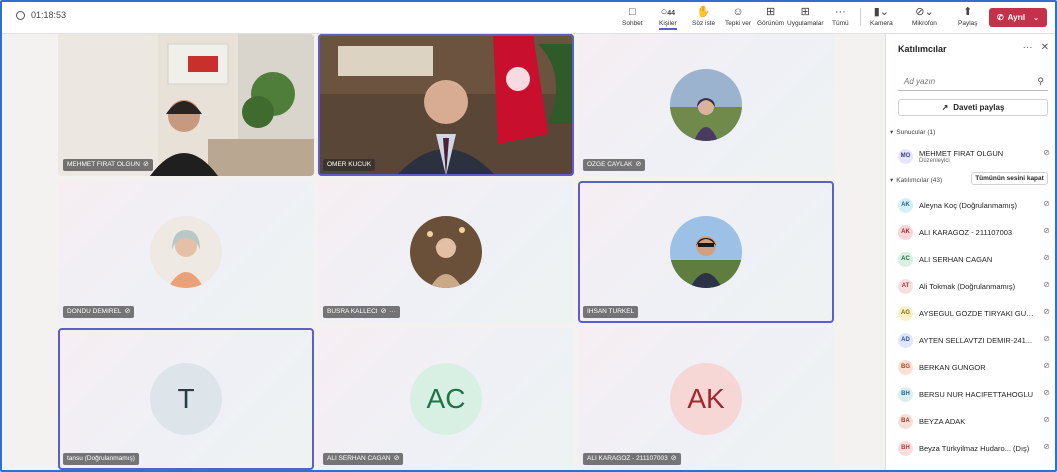  I want to click on toolbar-divider, so click(860, 17).